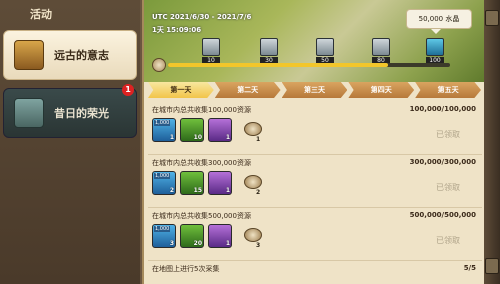 The image size is (500, 284). What do you see at coordinates (442, 215) in the screenshot?
I see `task-progress: 500,000/500,000` at bounding box center [442, 215].